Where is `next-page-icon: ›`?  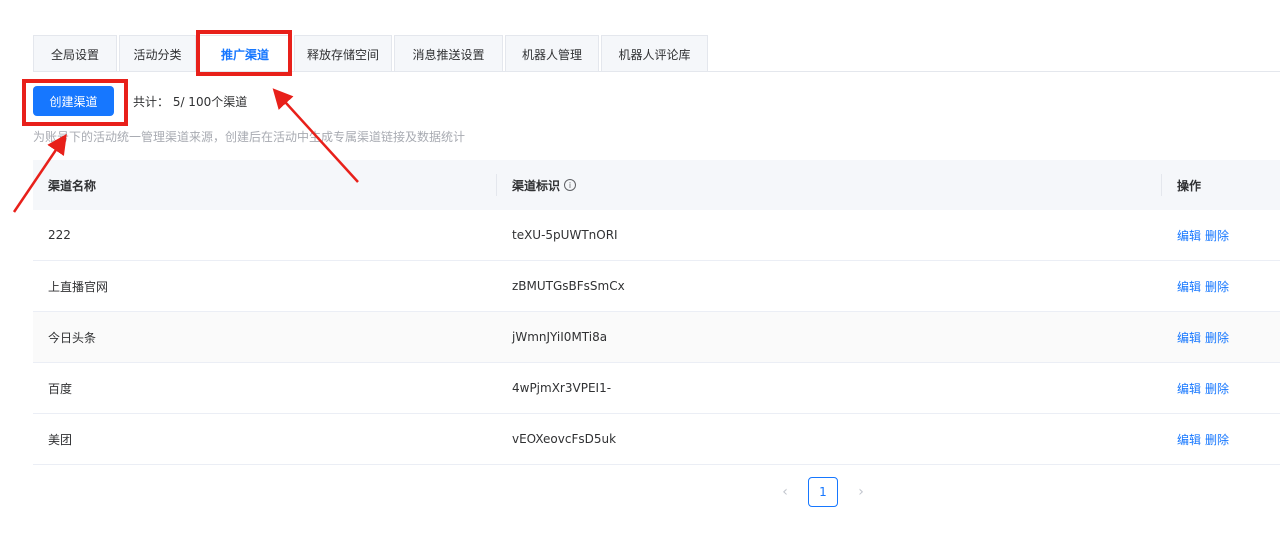 next-page-icon: › is located at coordinates (861, 492).